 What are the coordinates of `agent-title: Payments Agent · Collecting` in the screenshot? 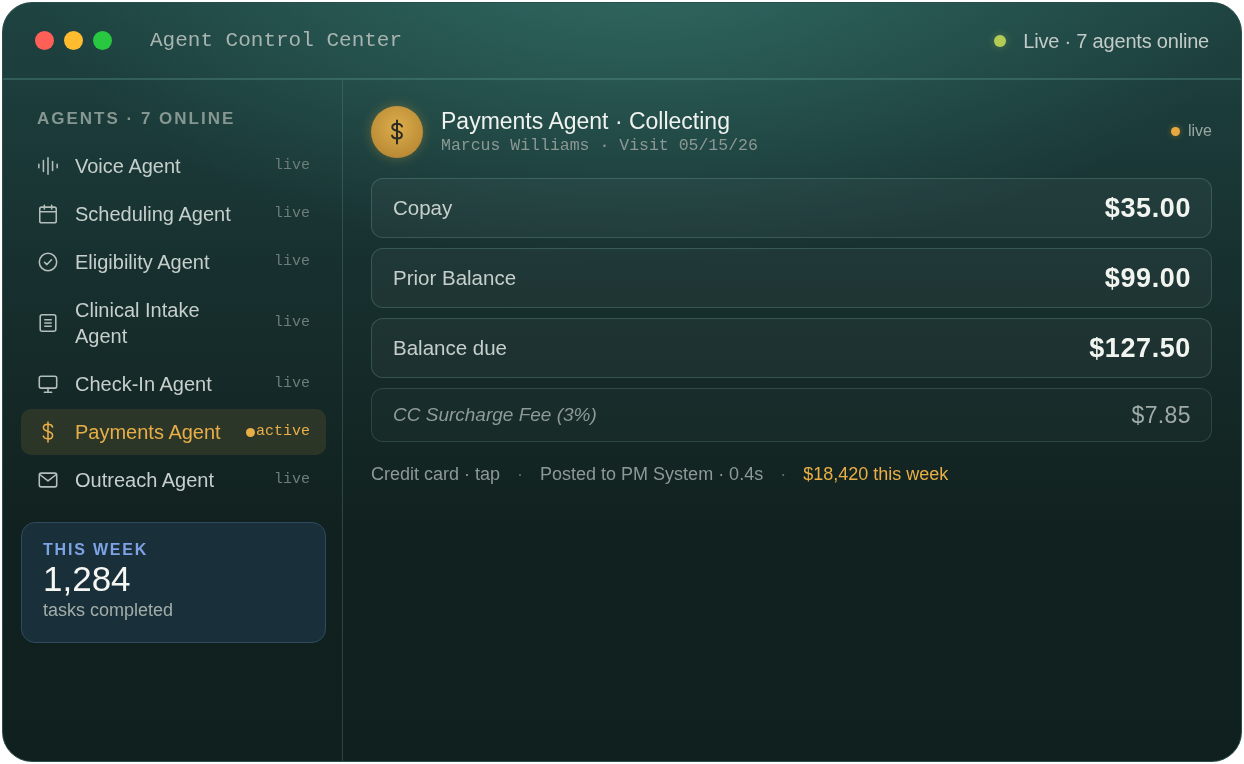 It's located at (586, 121).